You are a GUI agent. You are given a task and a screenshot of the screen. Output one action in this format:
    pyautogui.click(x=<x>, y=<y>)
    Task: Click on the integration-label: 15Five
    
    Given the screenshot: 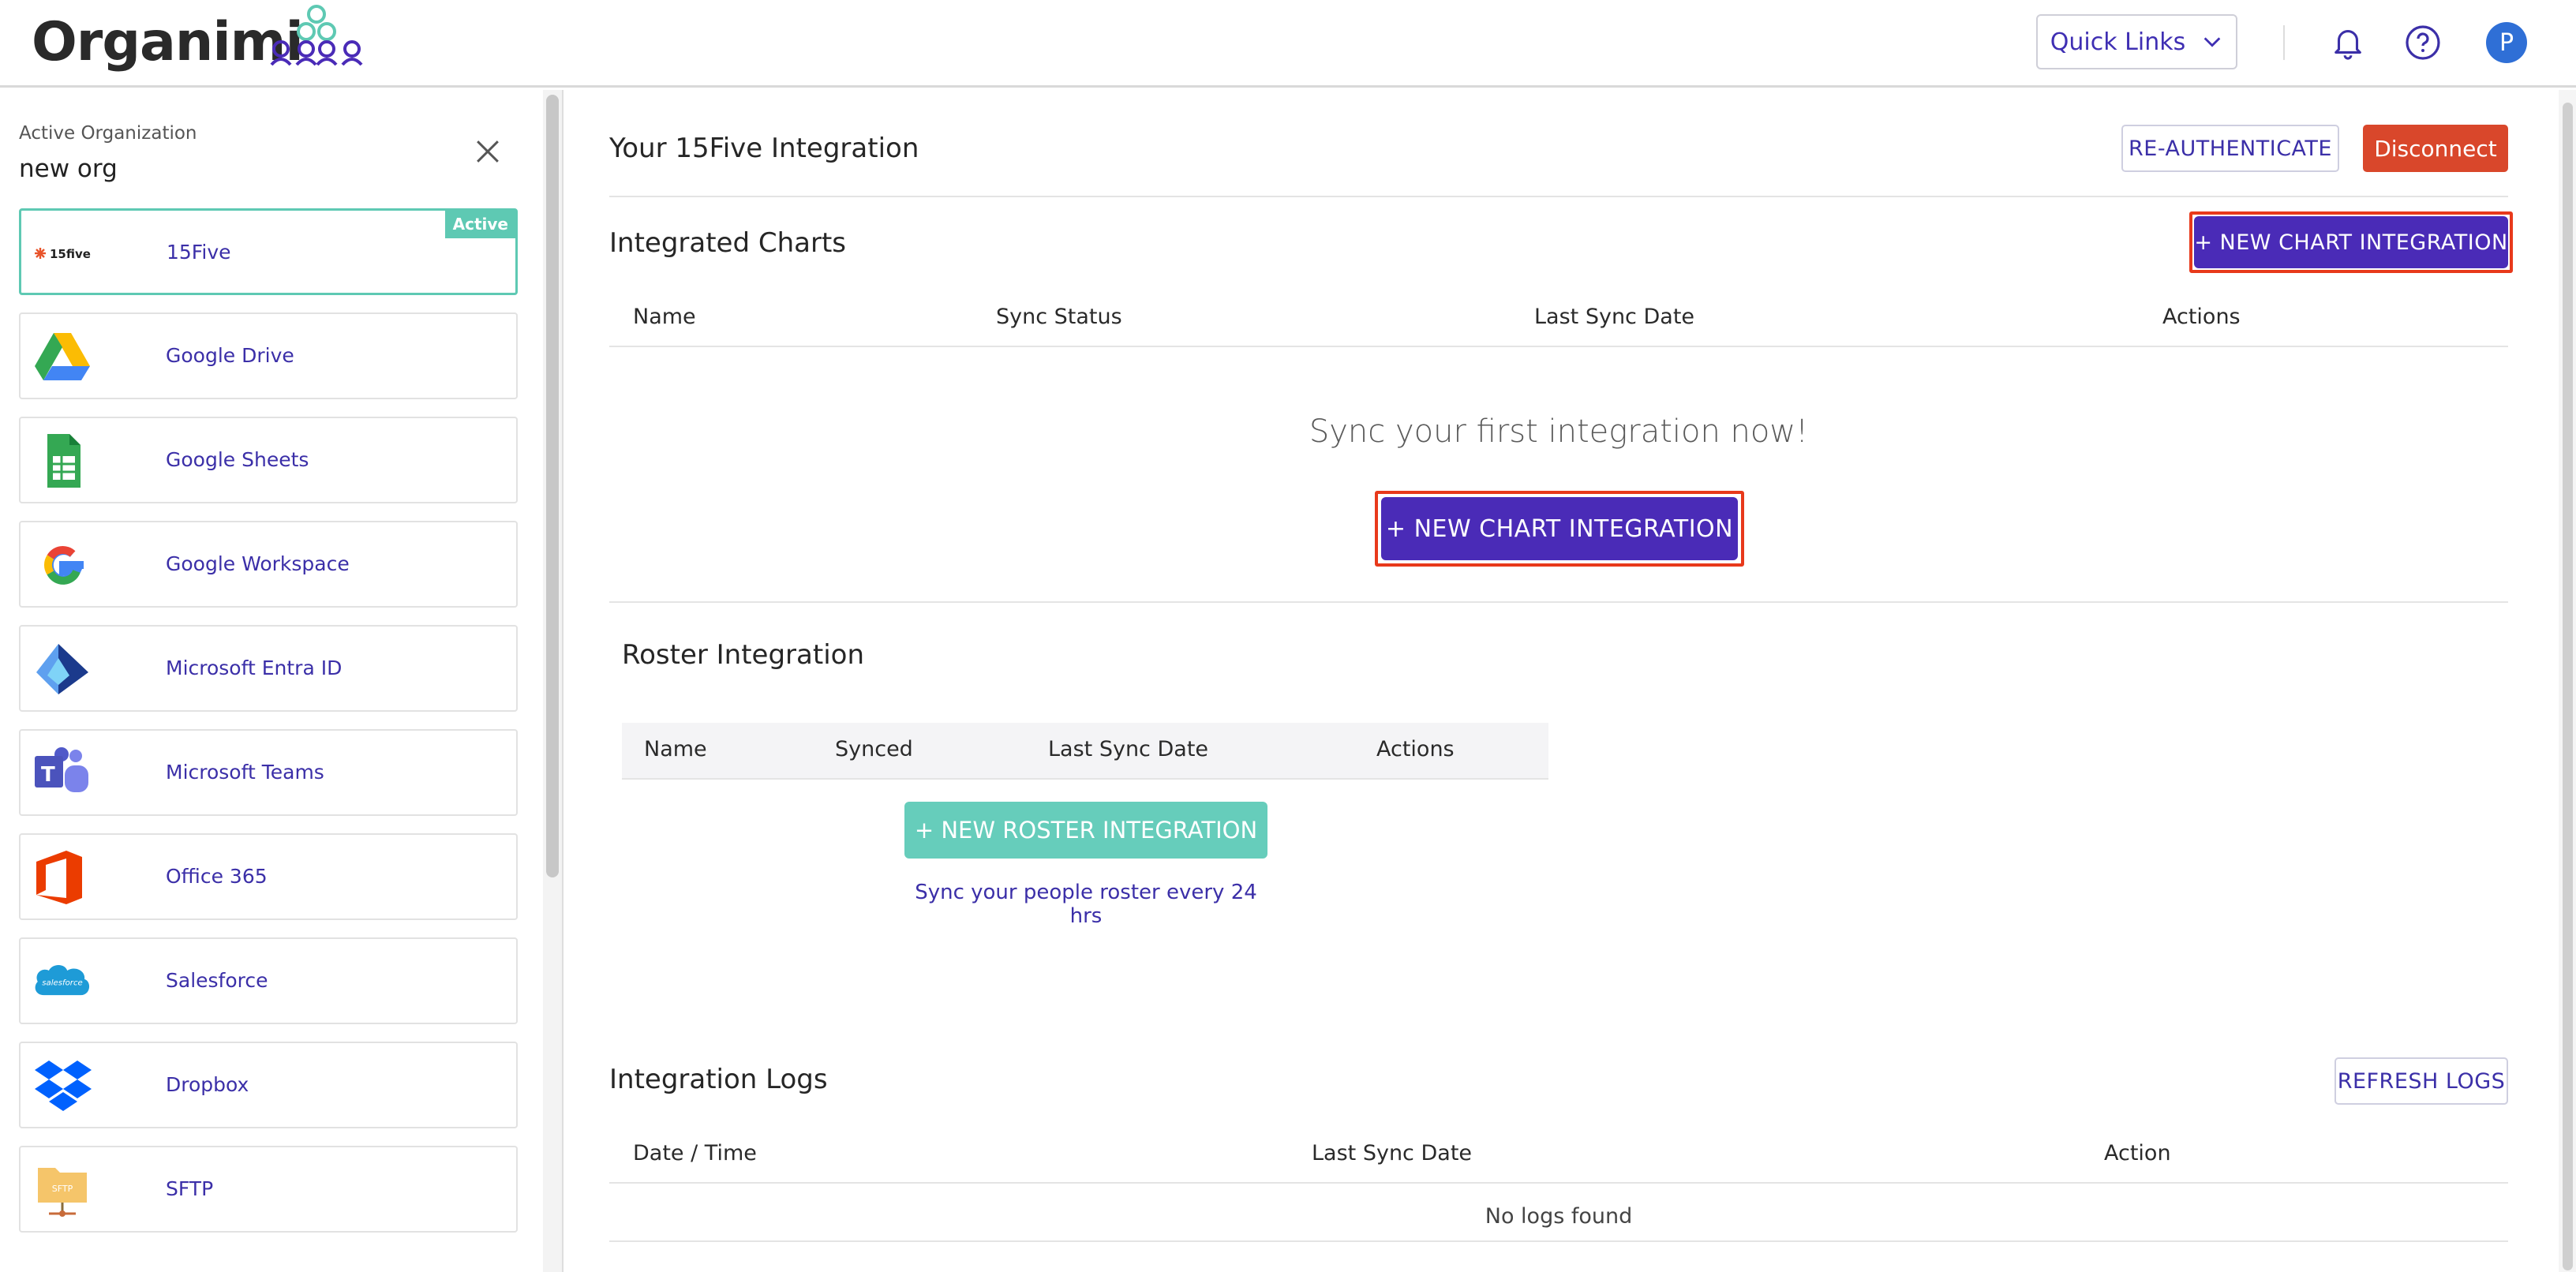 What is the action you would take?
    pyautogui.click(x=199, y=252)
    